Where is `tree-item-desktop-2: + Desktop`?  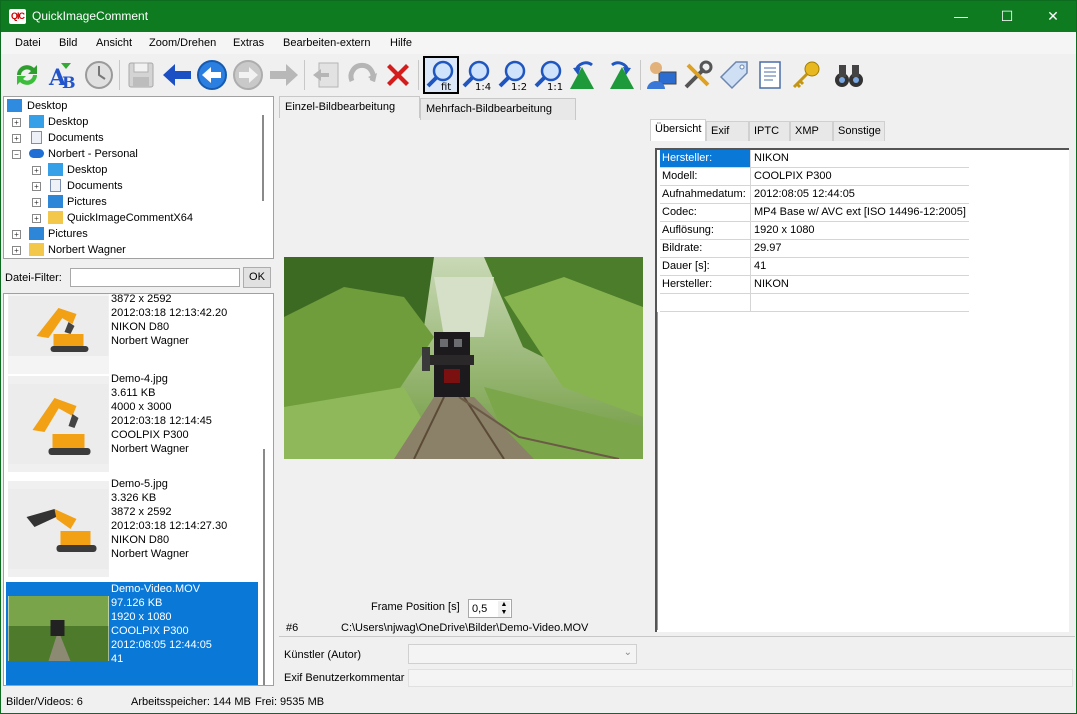
tree-item-desktop-2: + Desktop is located at coordinates (142, 170).